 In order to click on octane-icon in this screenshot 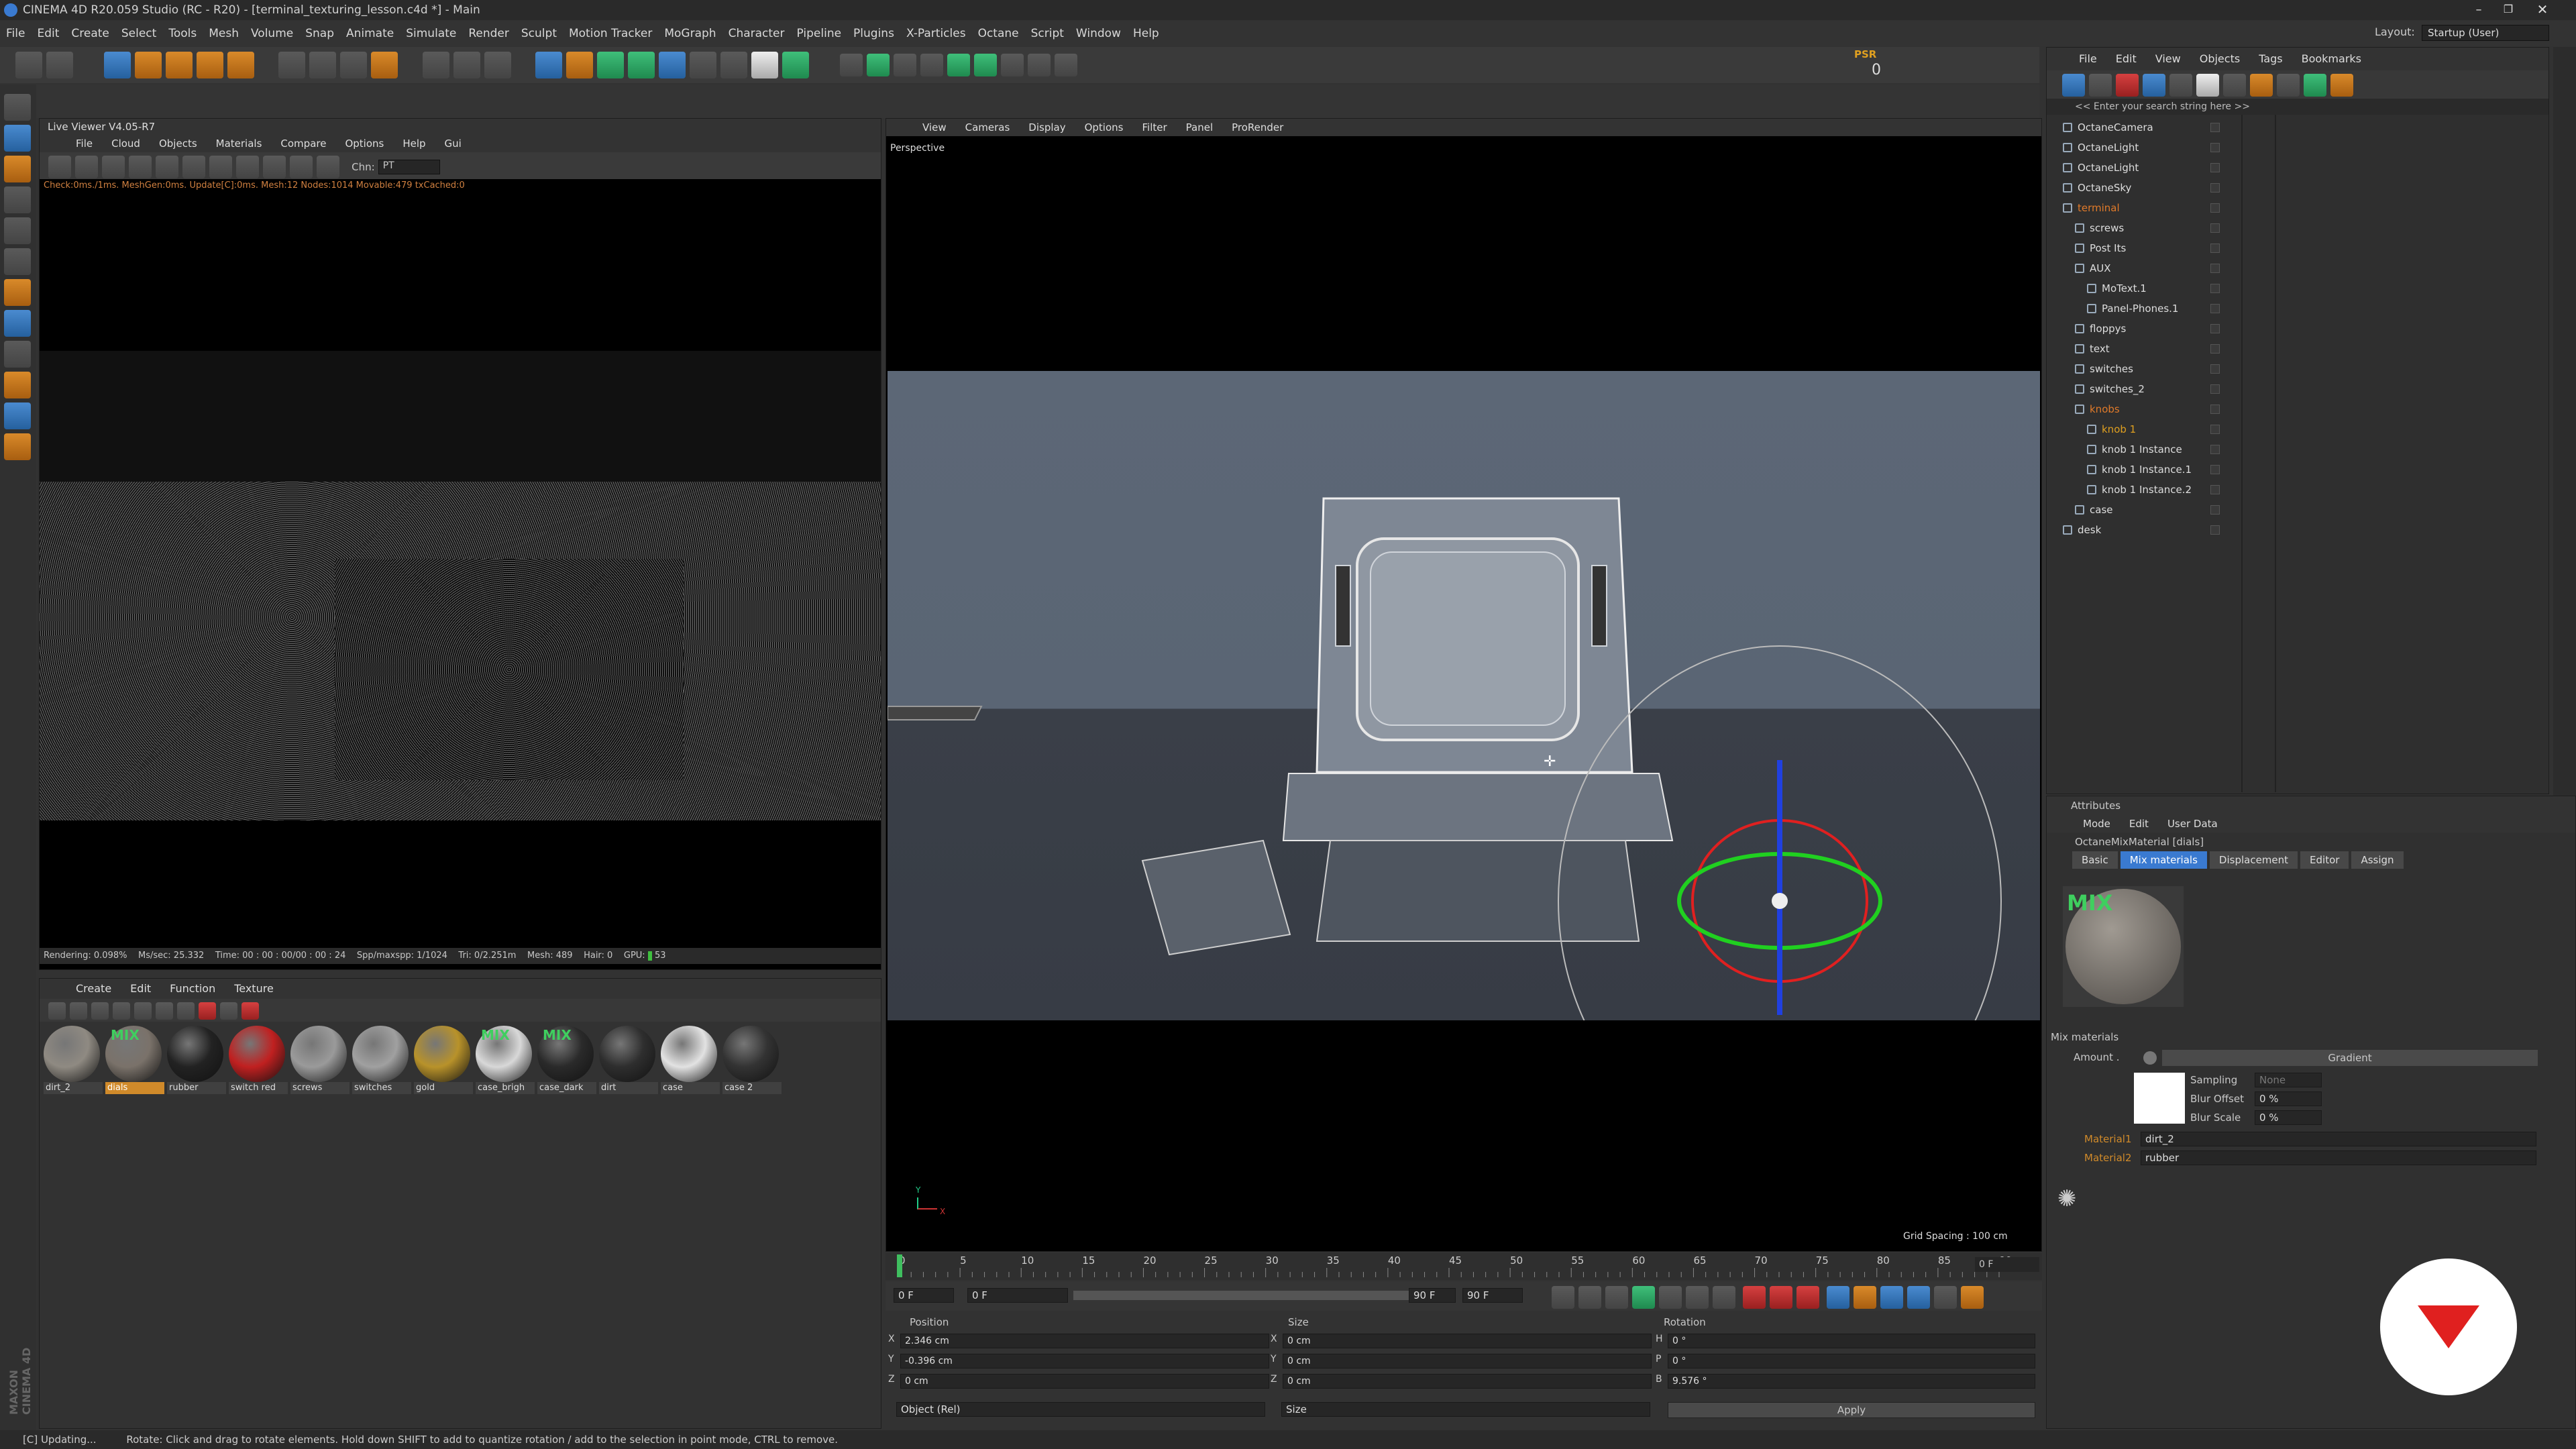, I will do `click(795, 65)`.